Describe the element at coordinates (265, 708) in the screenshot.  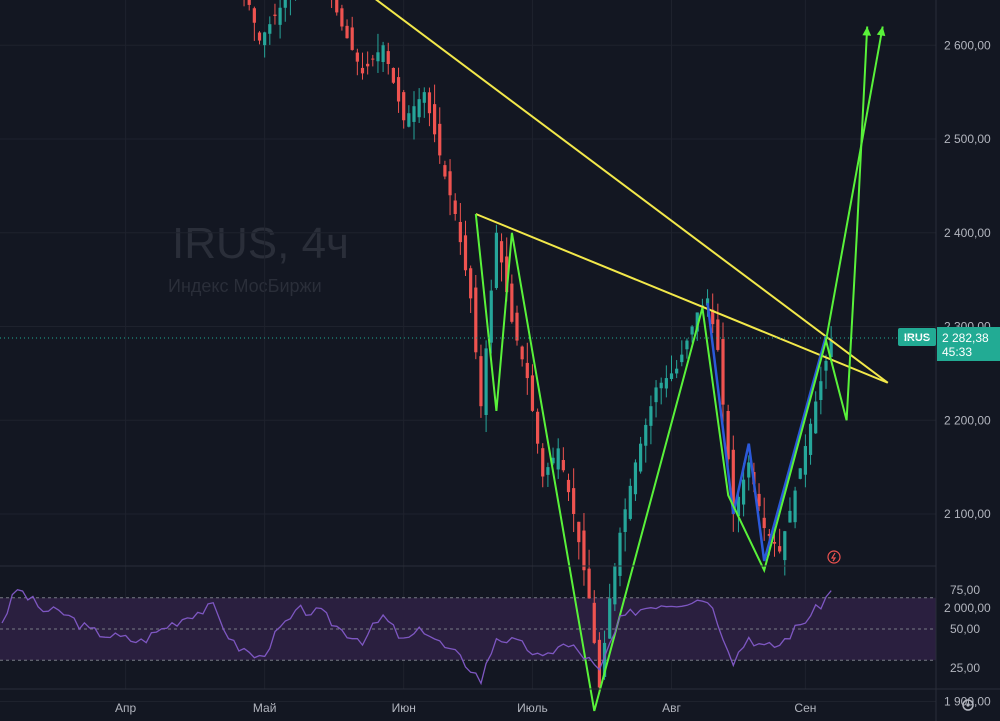
I see `time-tick-label: Май` at that location.